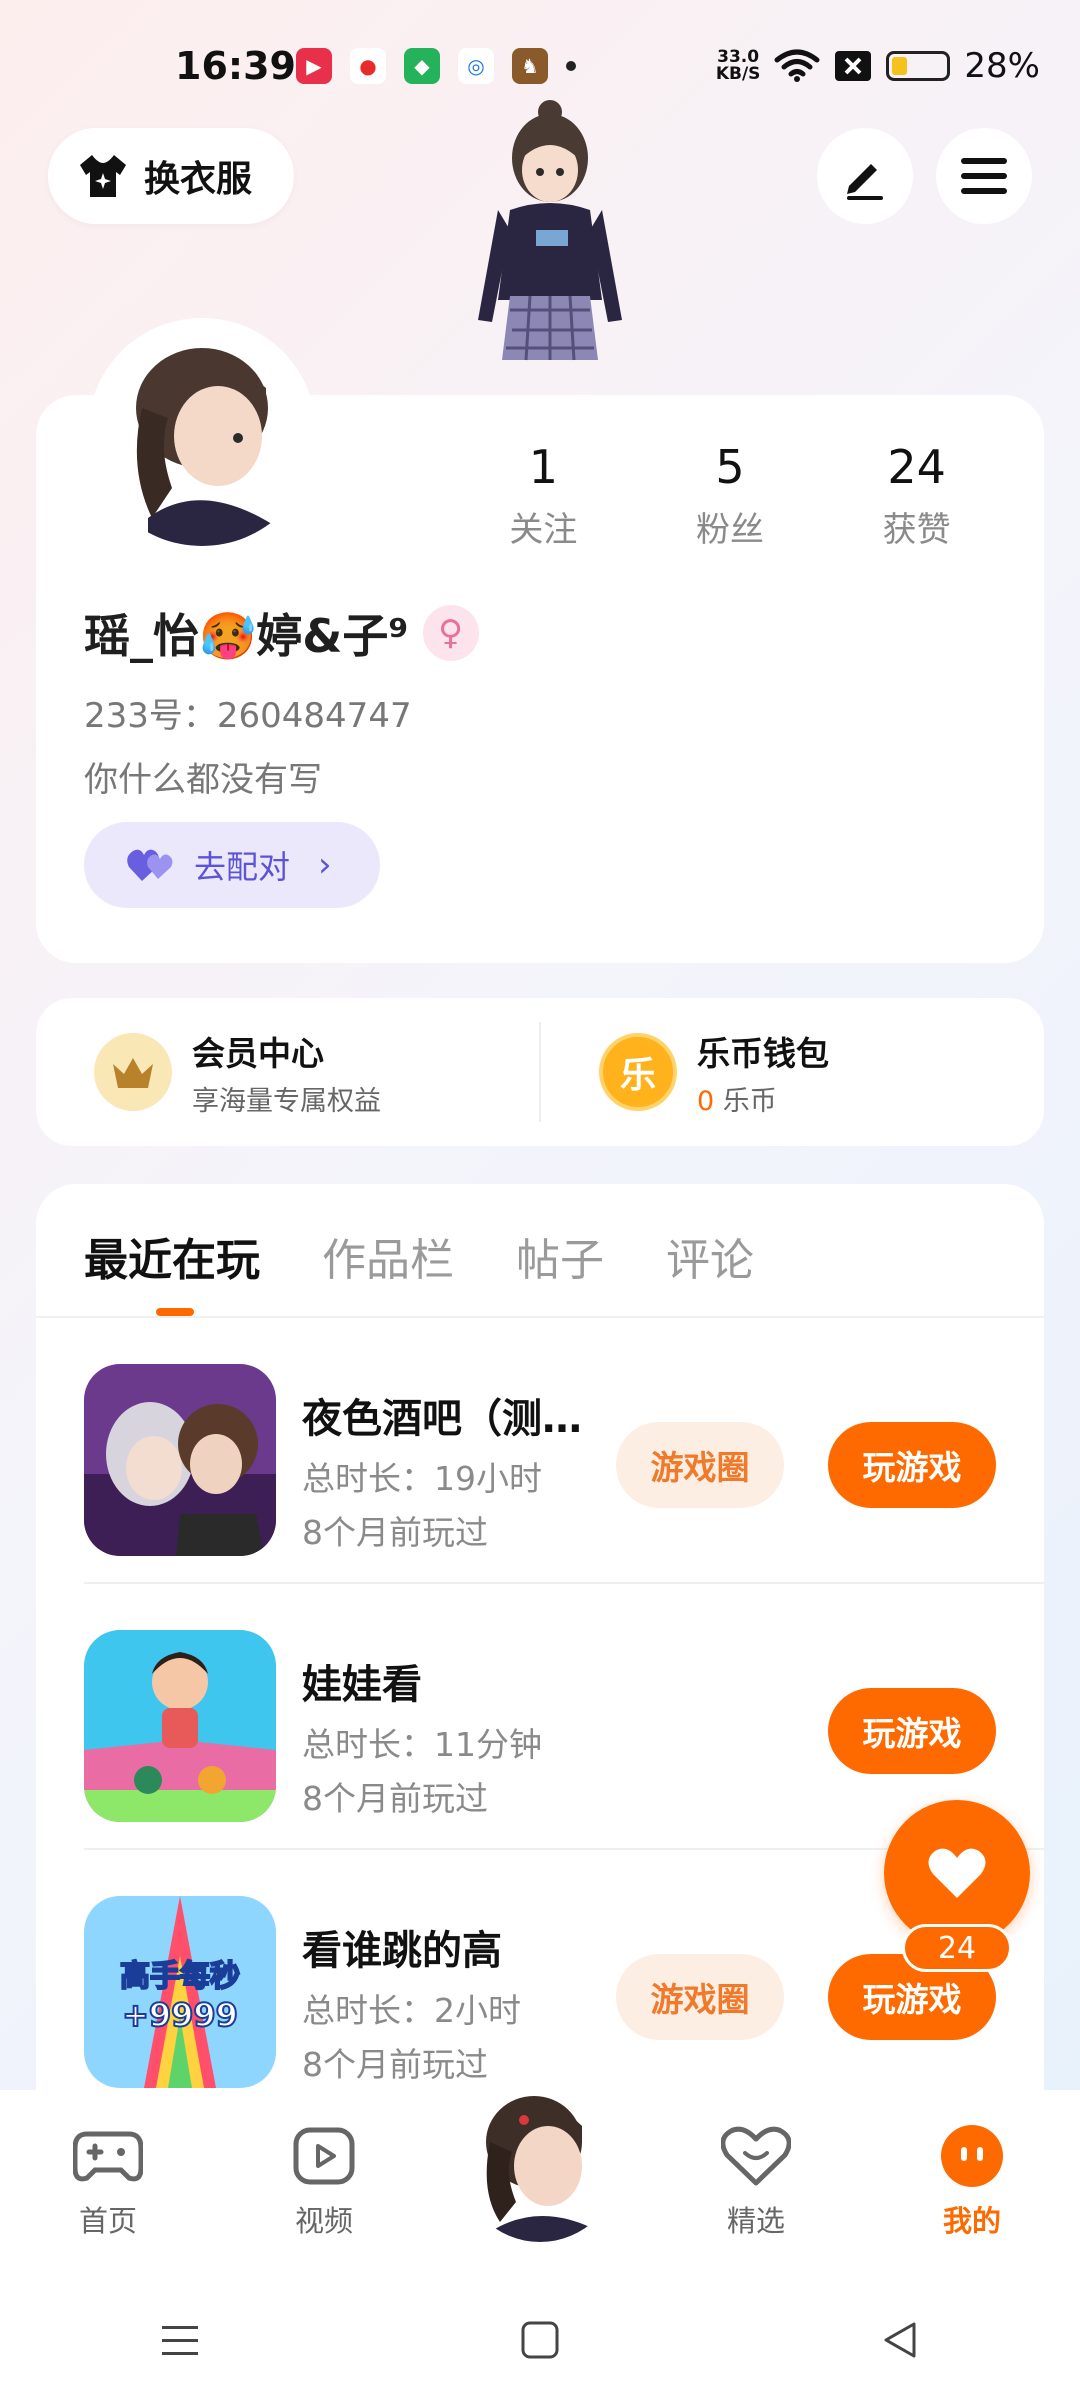  What do you see at coordinates (246, 636) in the screenshot?
I see `username: 瑶_怡🥵婷&子⁹` at bounding box center [246, 636].